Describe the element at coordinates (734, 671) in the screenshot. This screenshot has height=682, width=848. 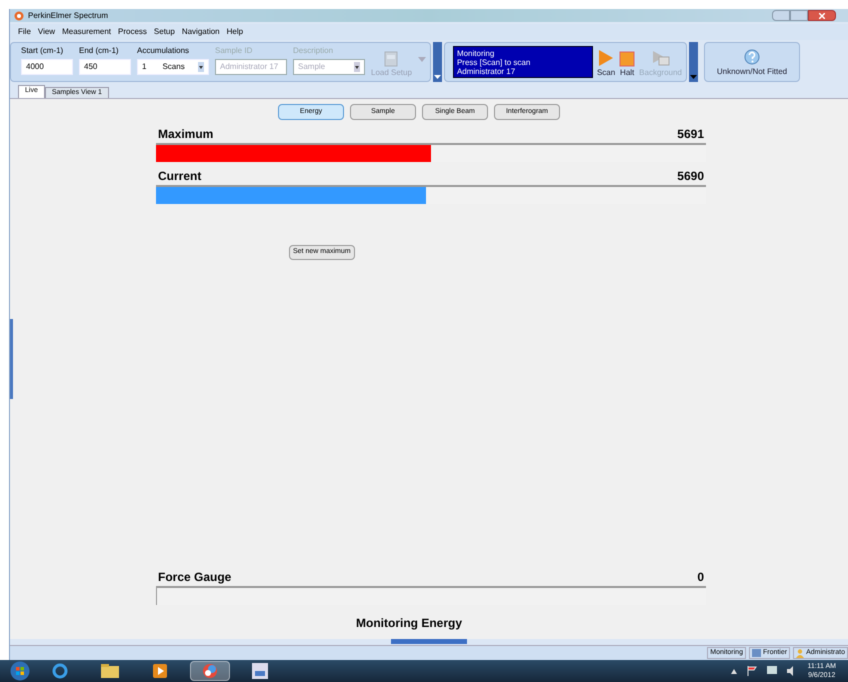
I see `show-hidden-icon` at that location.